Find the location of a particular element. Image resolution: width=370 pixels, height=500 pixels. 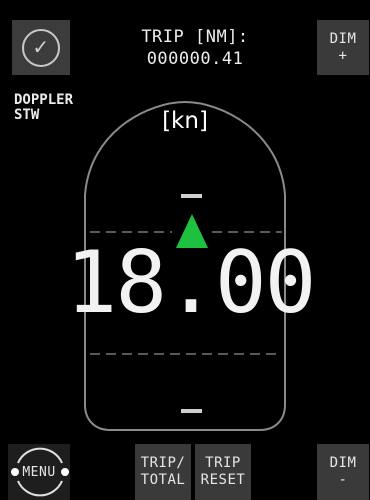

trip-total-button: TRIP/ TOTAL is located at coordinates (163, 472).